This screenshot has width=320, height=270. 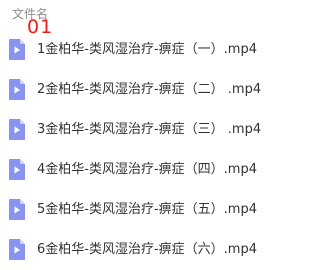 I want to click on file-name: 6金柏华-类风湿治疗-痹症（六）.mp4, so click(x=147, y=250).